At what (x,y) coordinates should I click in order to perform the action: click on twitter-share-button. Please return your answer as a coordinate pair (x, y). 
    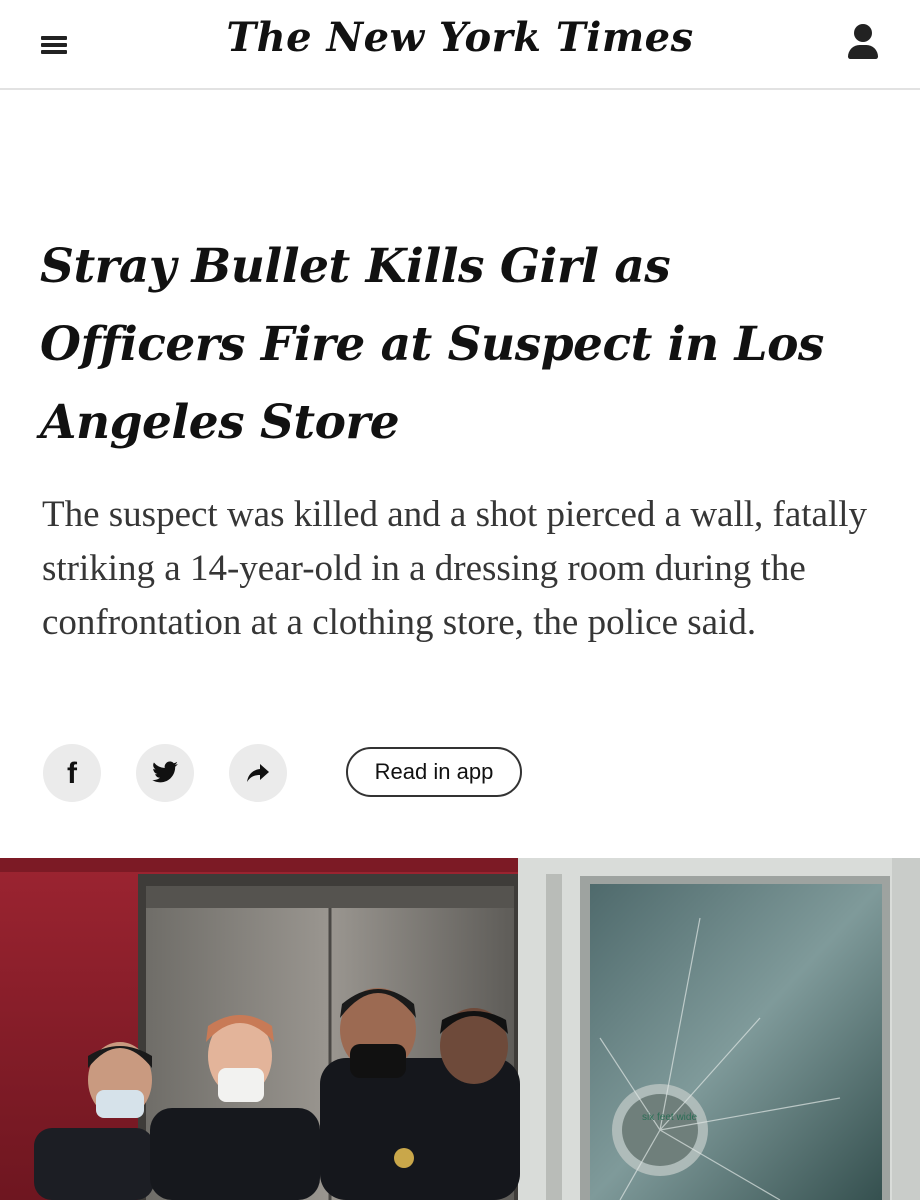
    Looking at the image, I should click on (165, 773).